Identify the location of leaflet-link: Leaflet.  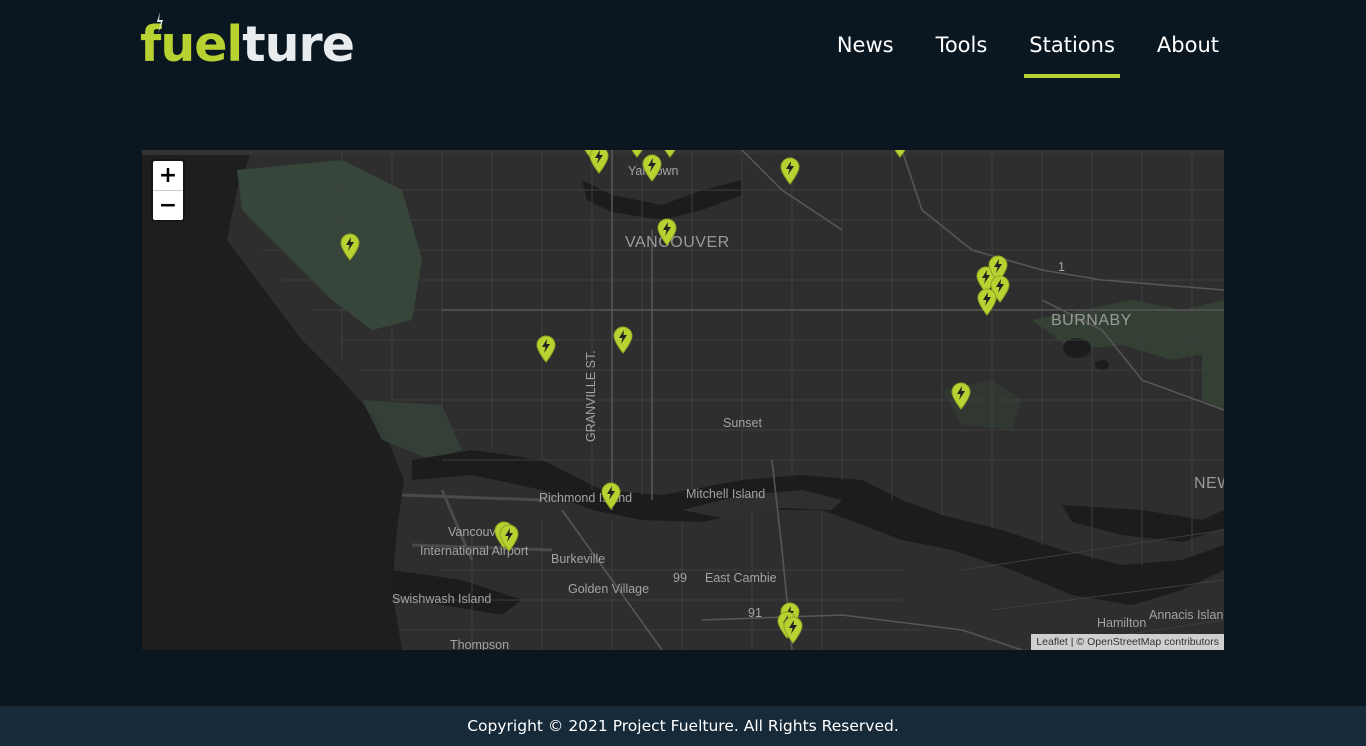
(1052, 642).